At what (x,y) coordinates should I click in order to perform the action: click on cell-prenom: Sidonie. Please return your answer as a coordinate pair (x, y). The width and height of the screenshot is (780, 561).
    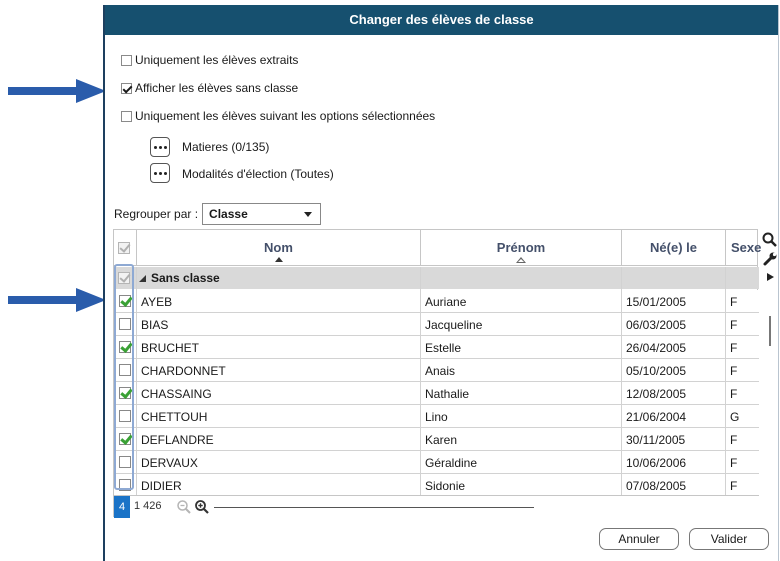
    Looking at the image, I should click on (445, 486).